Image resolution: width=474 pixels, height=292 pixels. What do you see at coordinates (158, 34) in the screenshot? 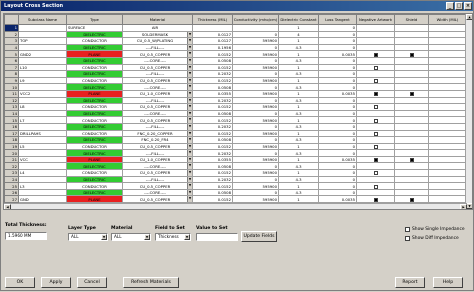
I see `material-cell: SOLDERMASK▼` at bounding box center [158, 34].